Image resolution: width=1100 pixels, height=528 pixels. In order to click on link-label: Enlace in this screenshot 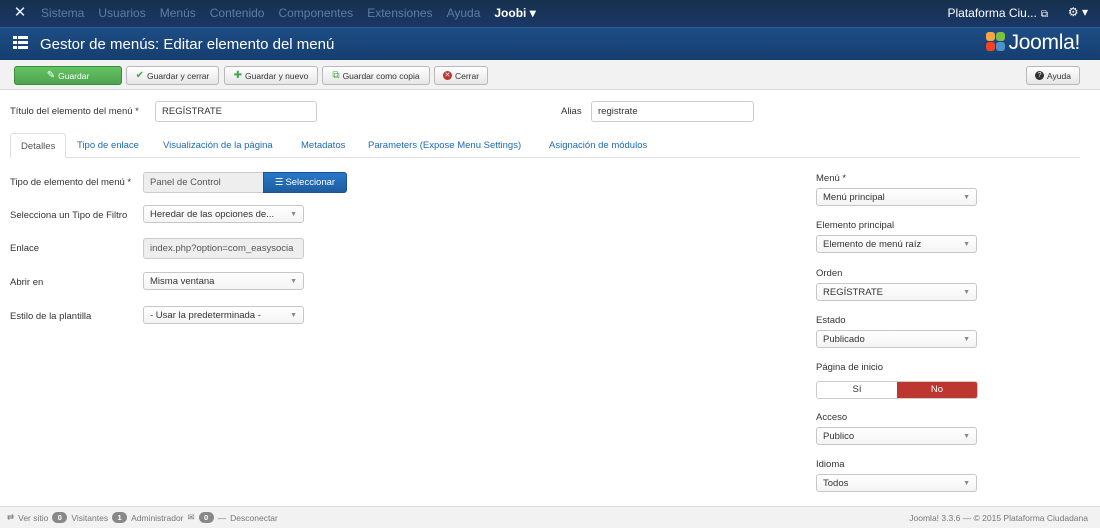, I will do `click(25, 248)`.